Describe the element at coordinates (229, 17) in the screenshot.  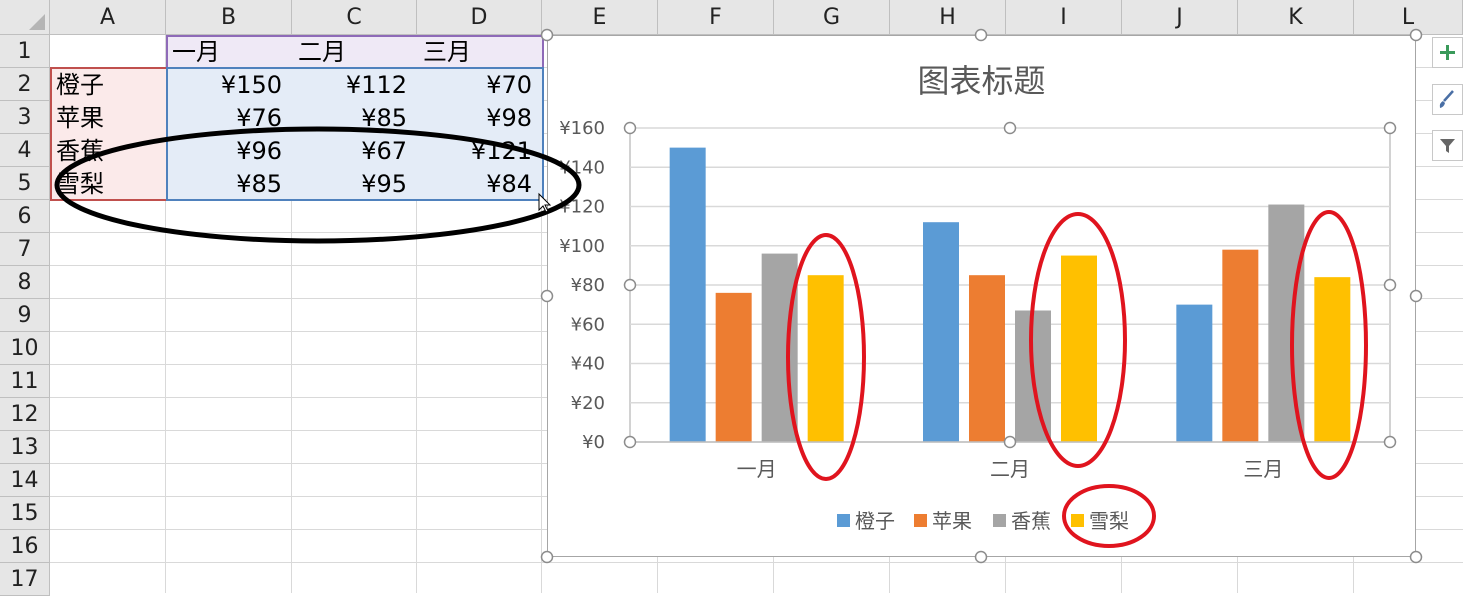
I see `column-header-b: B` at that location.